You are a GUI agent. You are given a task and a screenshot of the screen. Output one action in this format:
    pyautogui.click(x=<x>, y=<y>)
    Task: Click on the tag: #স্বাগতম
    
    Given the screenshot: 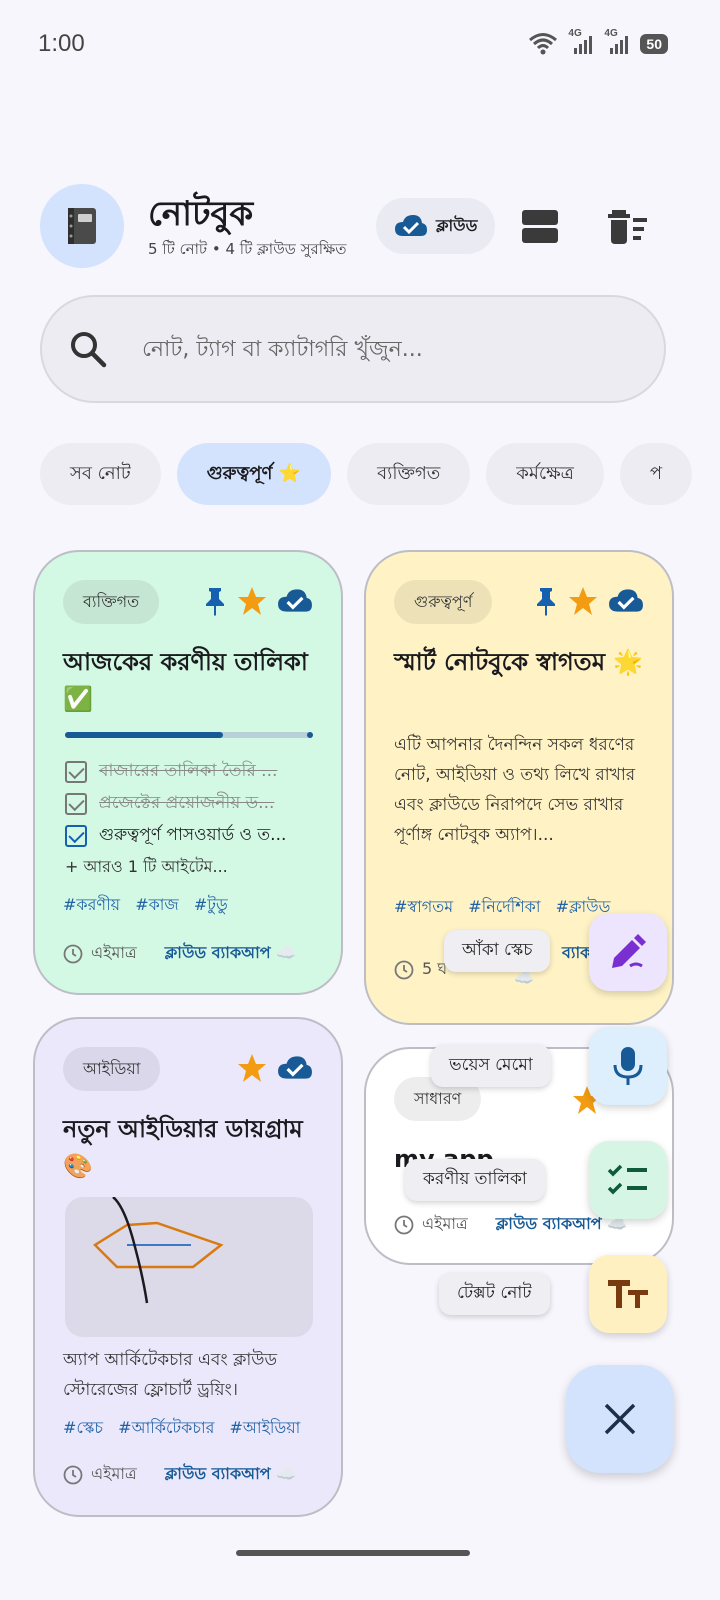 What is the action you would take?
    pyautogui.click(x=423, y=906)
    